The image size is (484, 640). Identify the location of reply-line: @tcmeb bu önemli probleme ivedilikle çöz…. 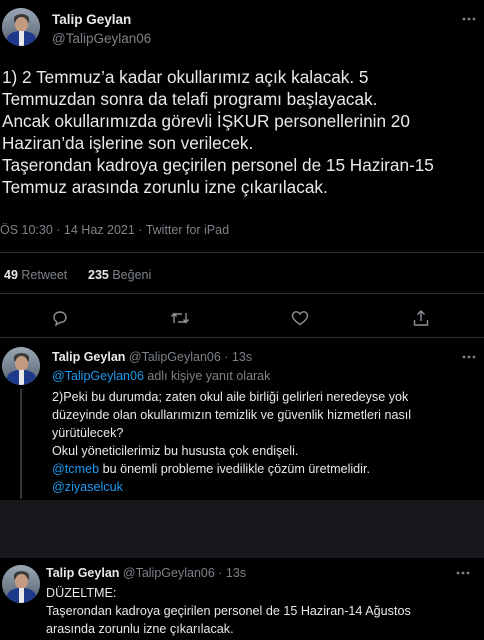
(231, 469).